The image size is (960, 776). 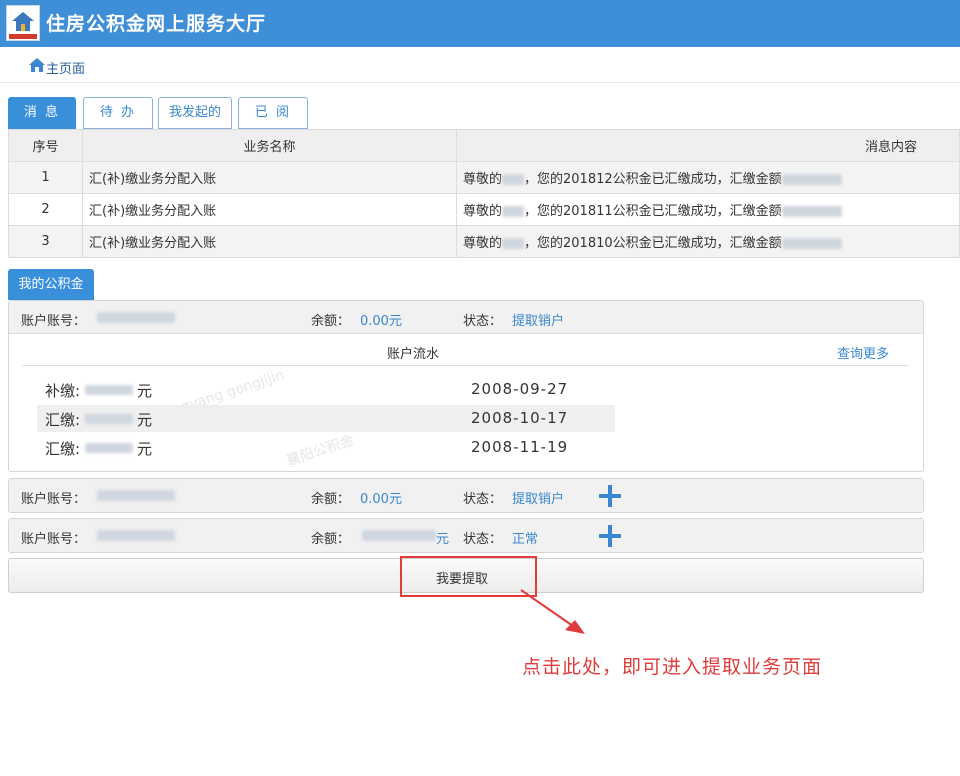 I want to click on flow-date: 2008-09-27, so click(x=520, y=389).